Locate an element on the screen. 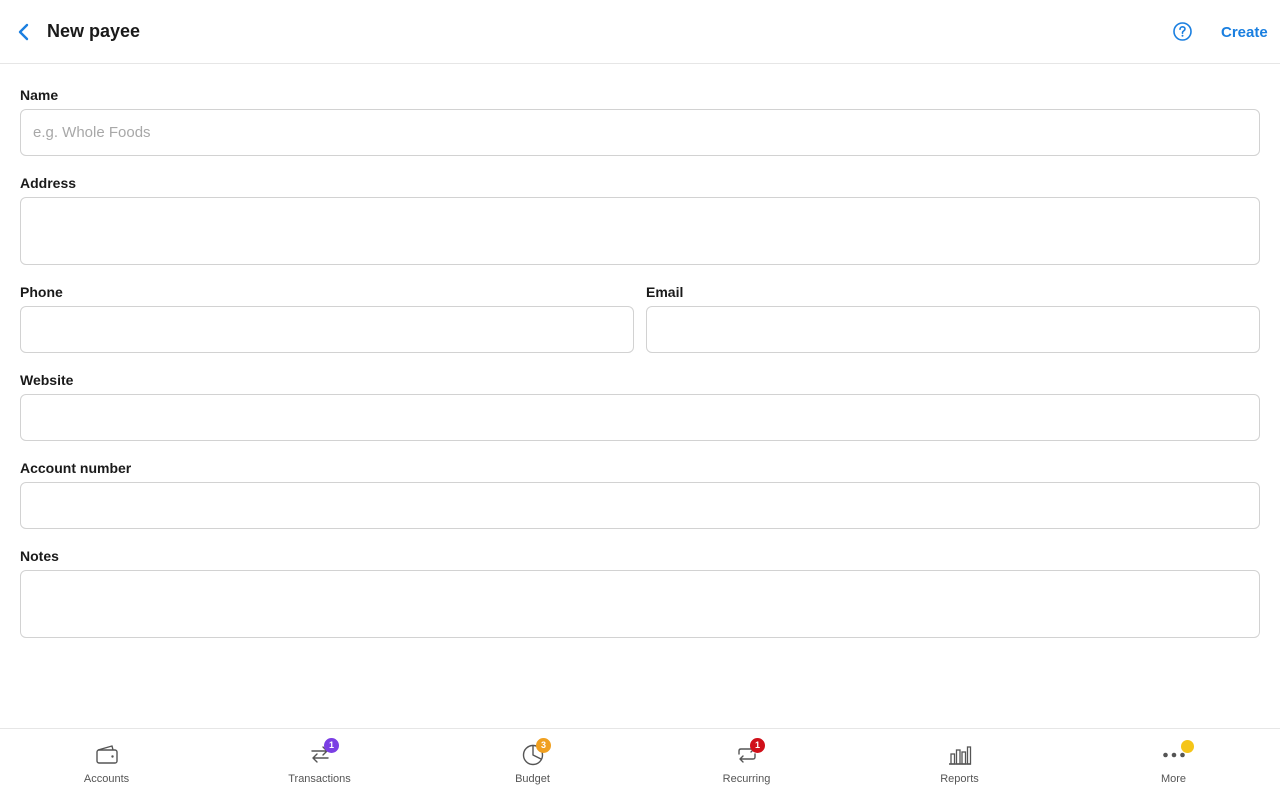 This screenshot has width=1280, height=800. back-button is located at coordinates (24, 32).